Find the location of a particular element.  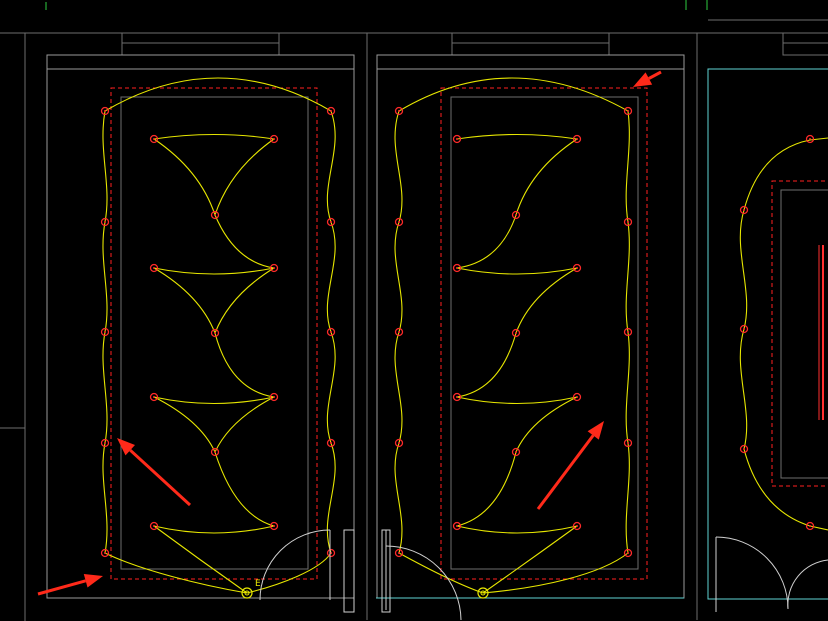

doors is located at coordinates (543, 575).